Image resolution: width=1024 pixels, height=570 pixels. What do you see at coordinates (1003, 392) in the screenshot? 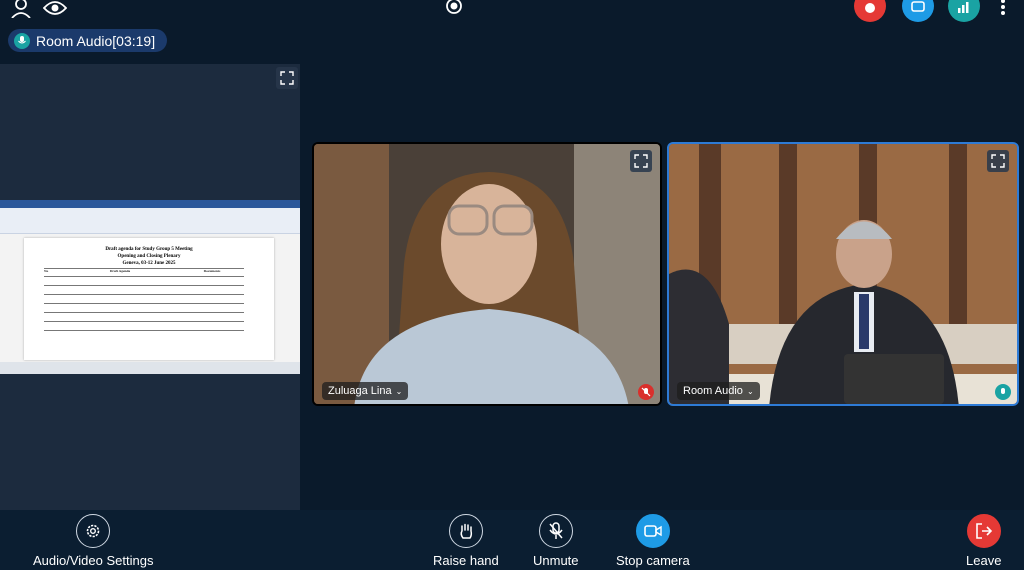
I see `active-mic-icon` at bounding box center [1003, 392].